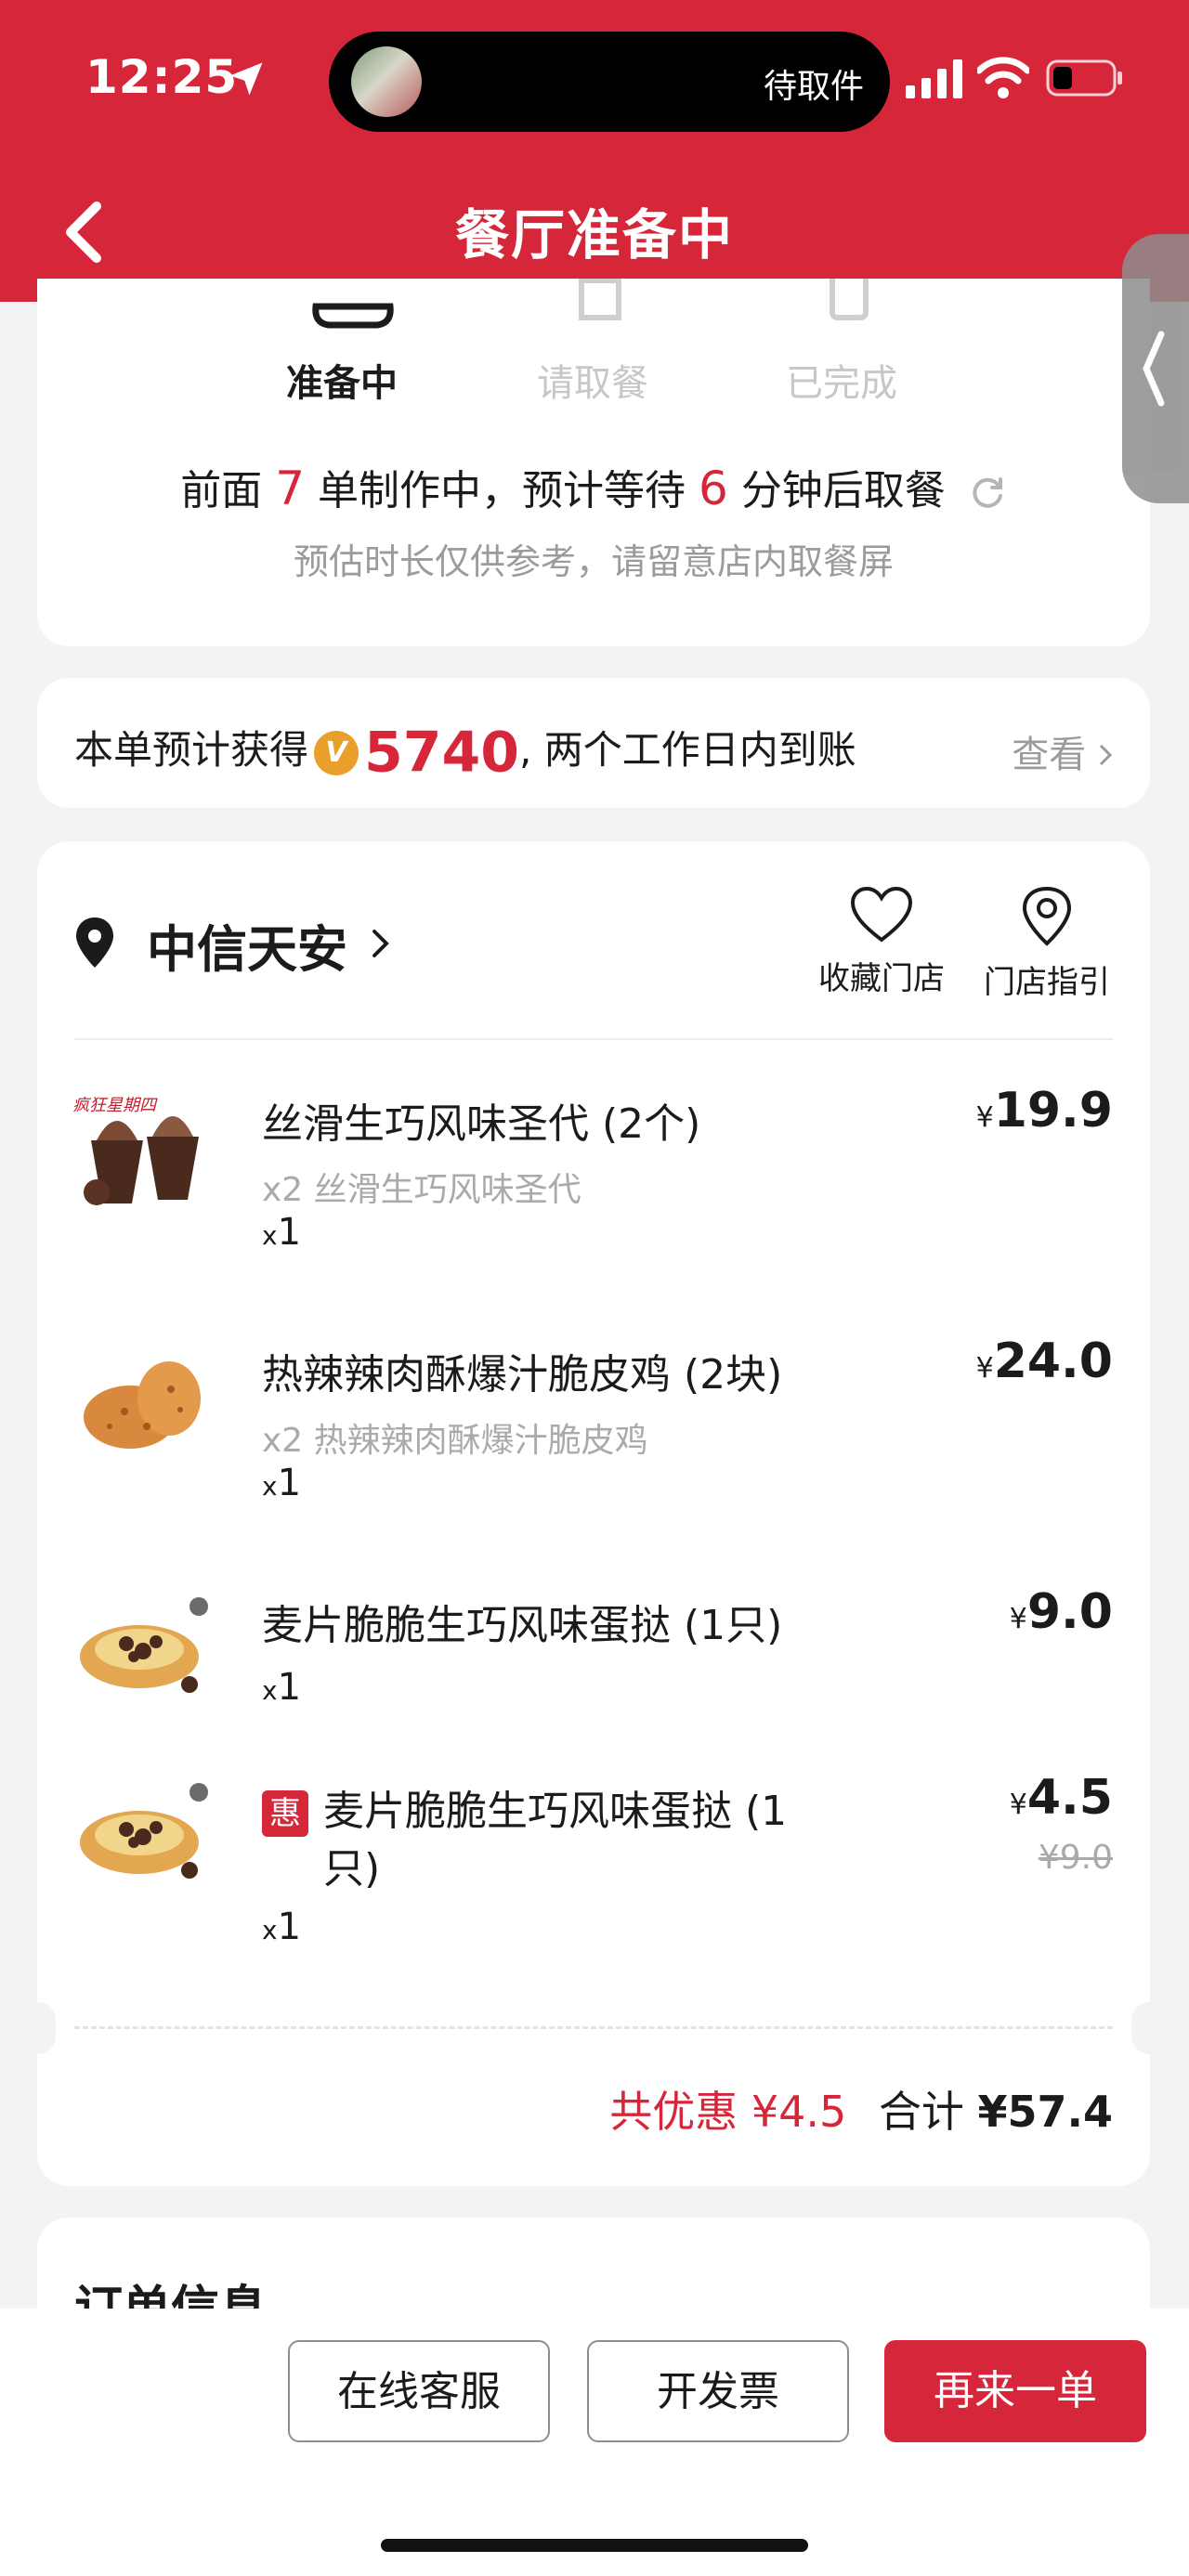  Describe the element at coordinates (593, 561) in the screenshot. I see `wait-hint: 预估时长仅供参考，请留意店内取餐屏` at that location.